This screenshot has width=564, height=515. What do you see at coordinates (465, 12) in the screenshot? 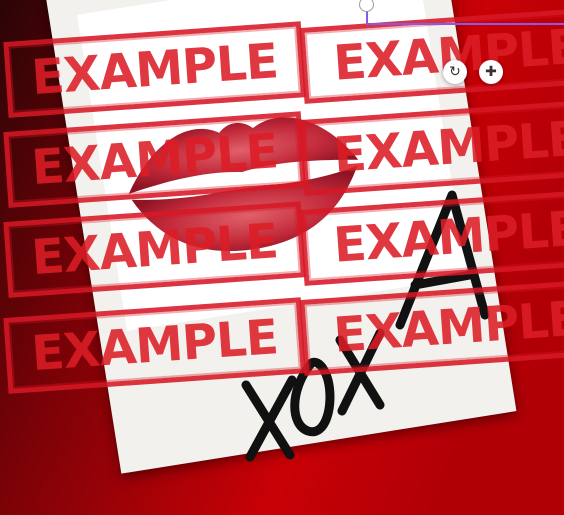
I see `selection-frame` at bounding box center [465, 12].